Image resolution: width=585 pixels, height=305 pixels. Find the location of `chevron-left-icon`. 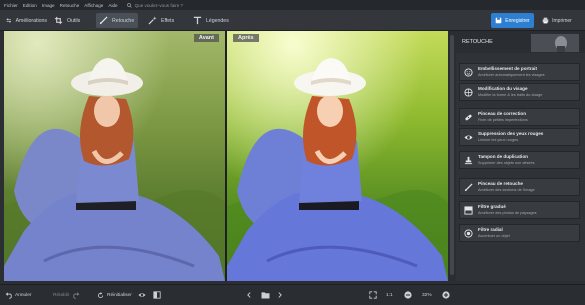

chevron-left-icon is located at coordinates (249, 295).